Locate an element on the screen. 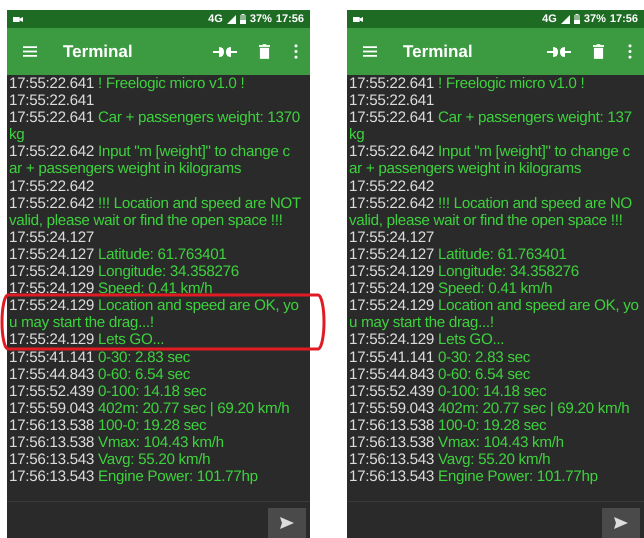 This screenshot has height=538, width=644. app-title: Terminal is located at coordinates (438, 52).